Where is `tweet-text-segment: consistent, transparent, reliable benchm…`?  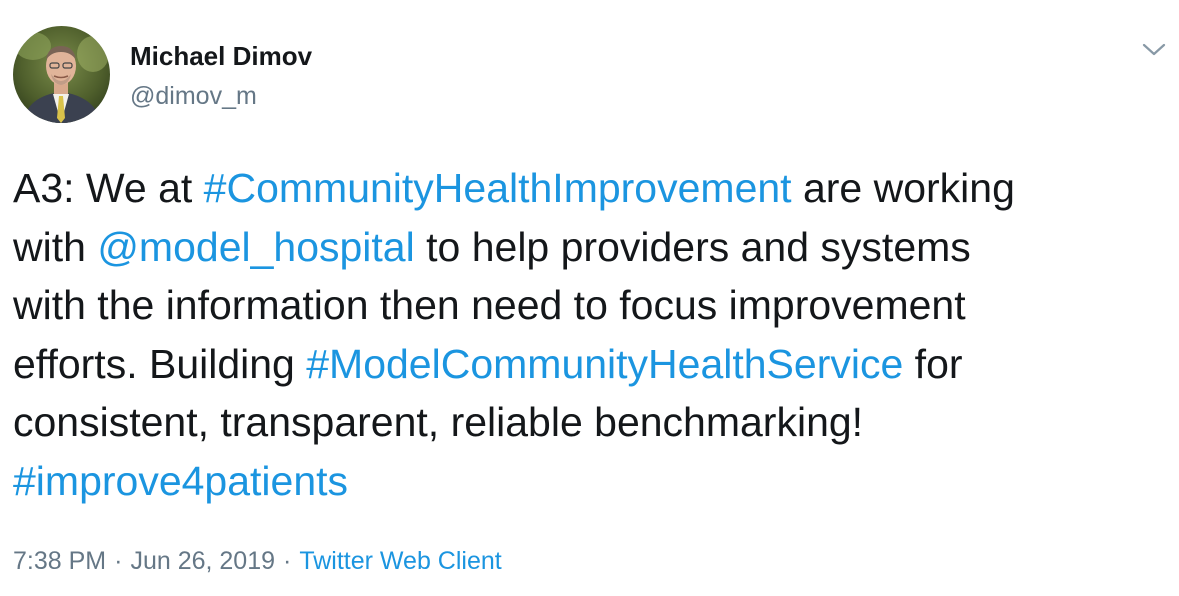
tweet-text-segment: consistent, transparent, reliable benchm… is located at coordinates (438, 422).